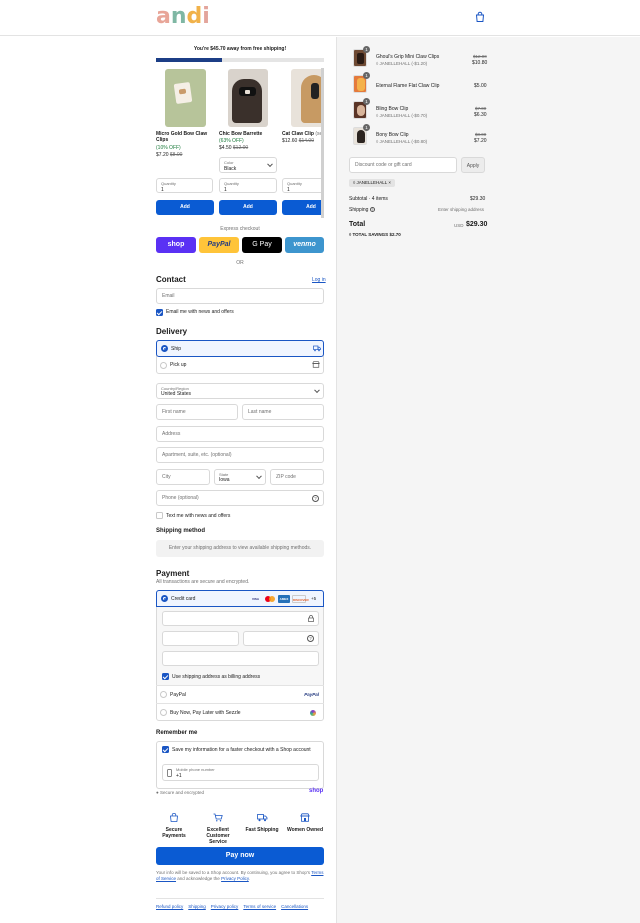 The width and height of the screenshot is (640, 923). What do you see at coordinates (240, 477) in the screenshot?
I see `state-select: State Iowa` at bounding box center [240, 477].